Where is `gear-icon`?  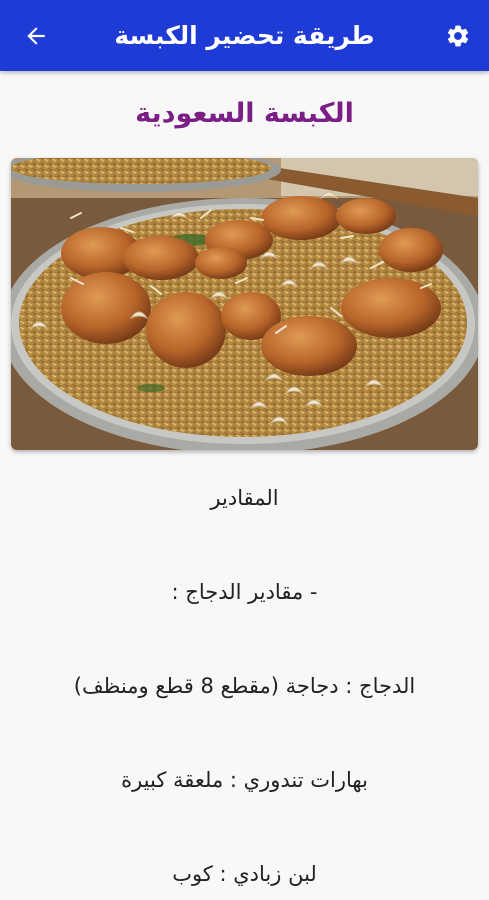 gear-icon is located at coordinates (458, 36).